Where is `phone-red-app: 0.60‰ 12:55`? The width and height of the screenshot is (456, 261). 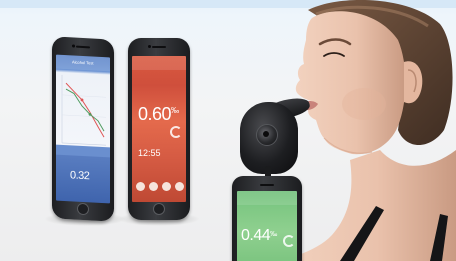
phone-red-app: 0.60‰ 12:55 is located at coordinates (159, 129).